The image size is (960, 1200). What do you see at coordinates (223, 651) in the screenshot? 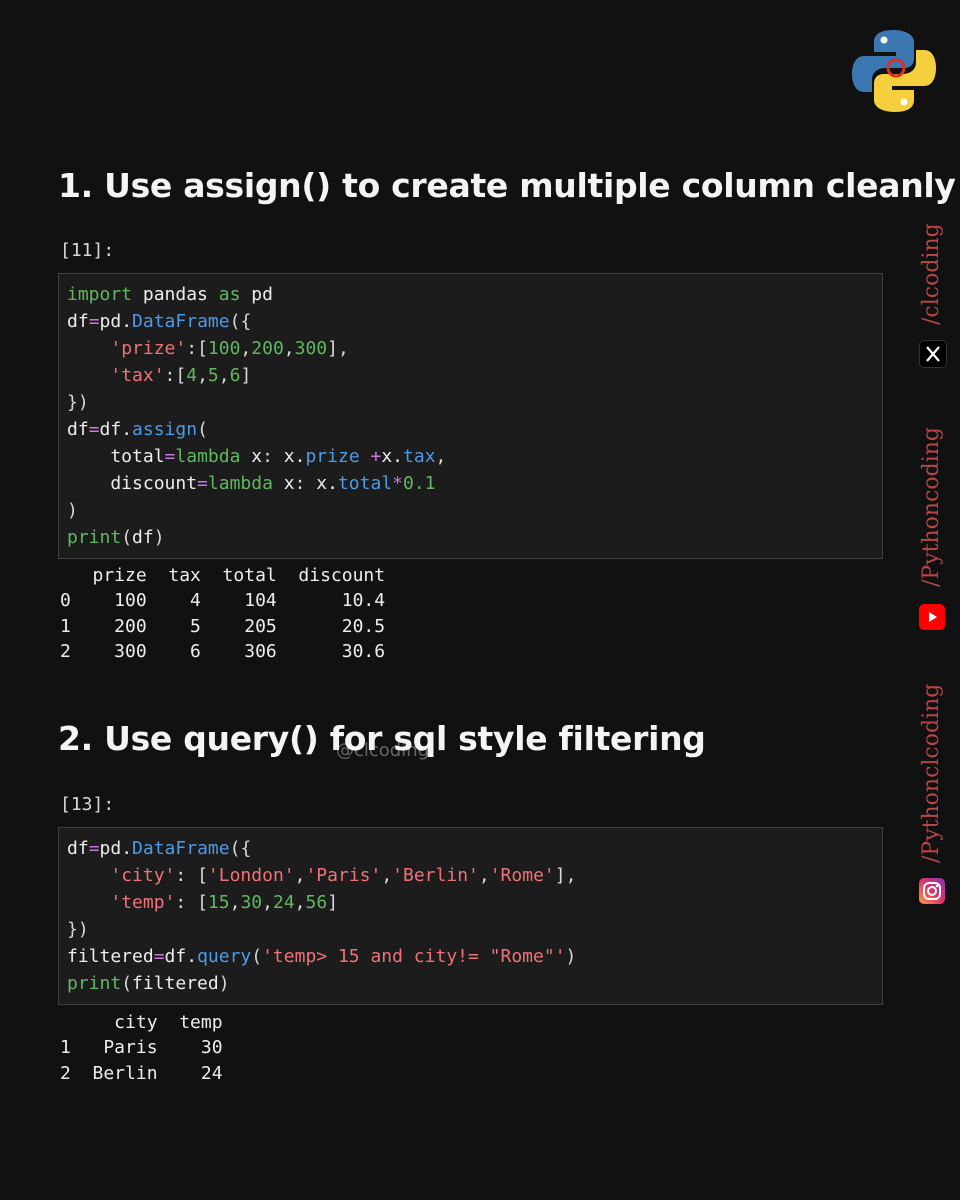
I see `output-line: 2 300 6 306 30.6` at bounding box center [223, 651].